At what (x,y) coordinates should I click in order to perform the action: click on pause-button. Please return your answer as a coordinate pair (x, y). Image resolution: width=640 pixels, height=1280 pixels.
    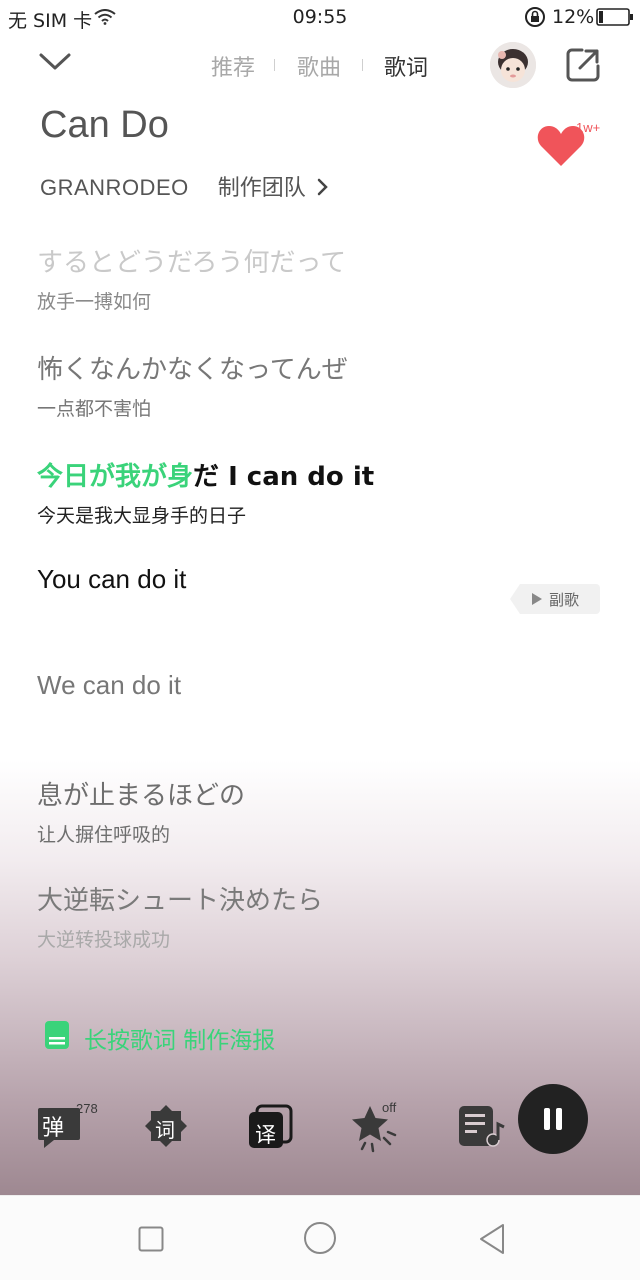
    Looking at the image, I should click on (553, 1119).